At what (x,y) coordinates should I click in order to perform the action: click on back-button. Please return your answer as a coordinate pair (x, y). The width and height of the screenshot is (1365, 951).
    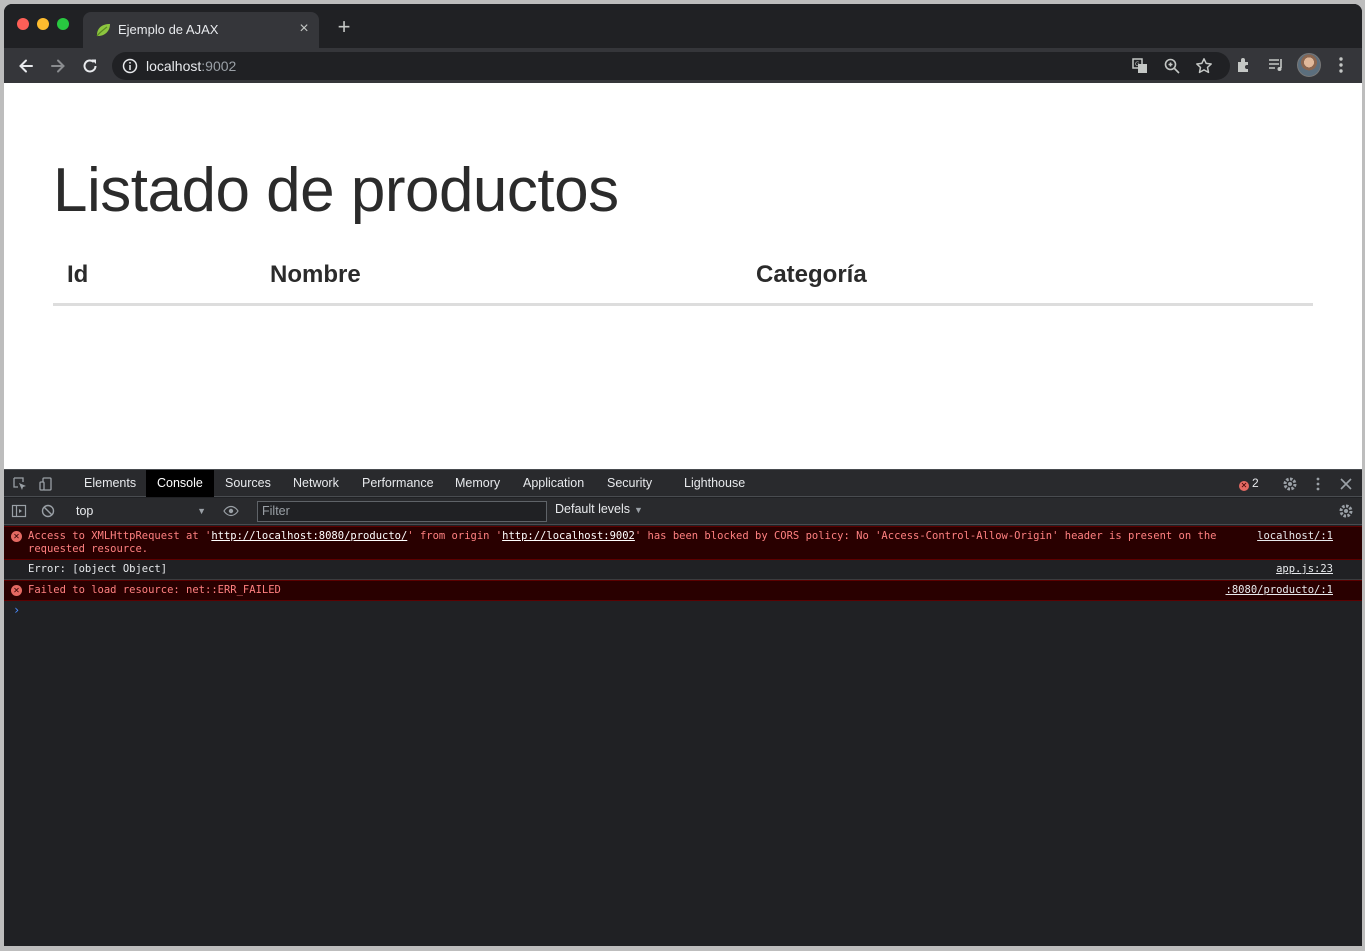
    Looking at the image, I should click on (26, 66).